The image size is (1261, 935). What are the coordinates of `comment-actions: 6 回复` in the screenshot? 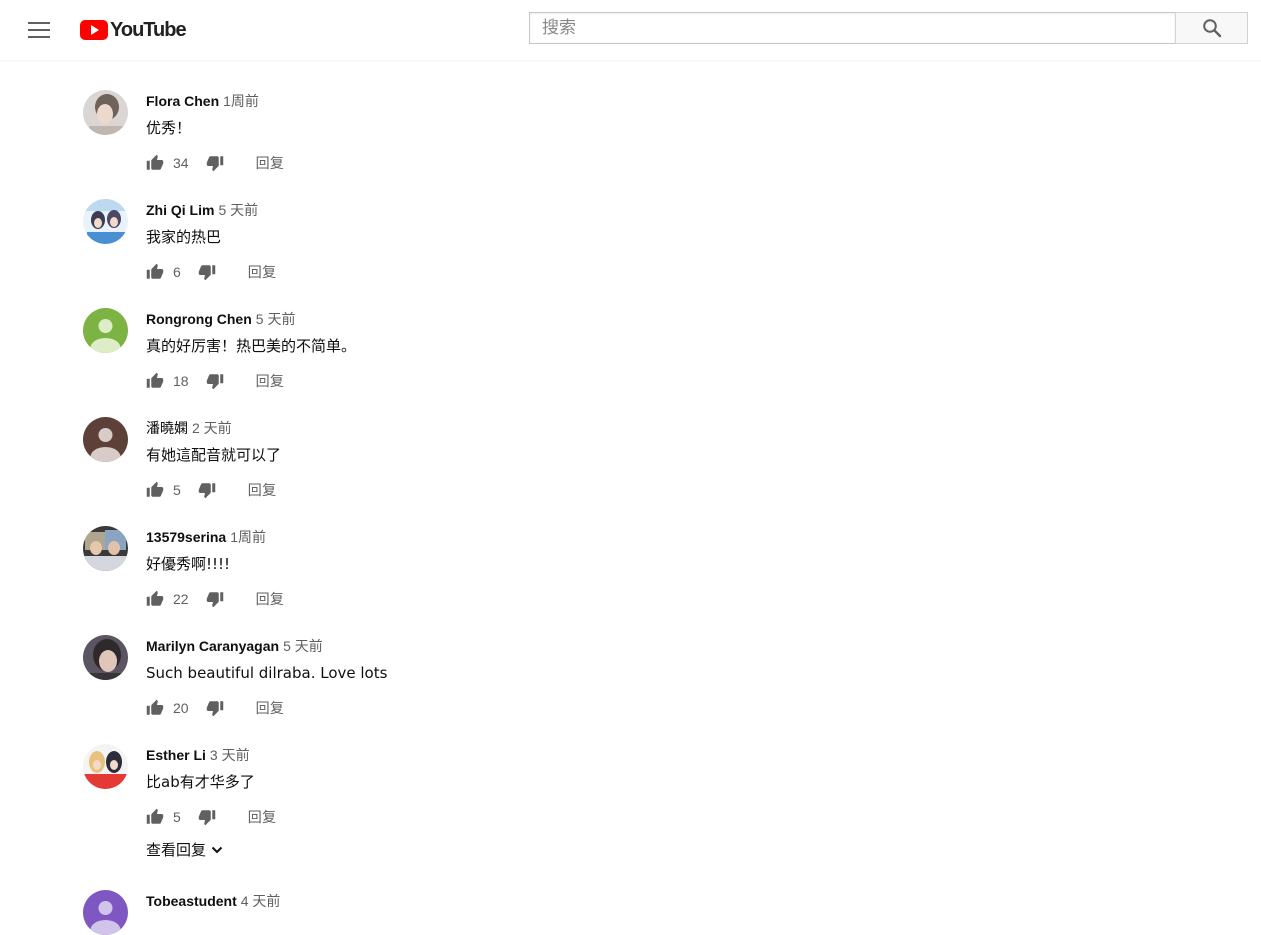 It's located at (211, 272).